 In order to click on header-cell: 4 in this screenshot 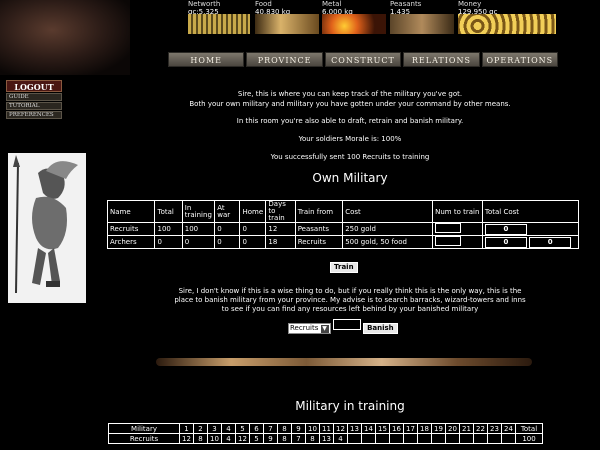, I will do `click(228, 428)`.